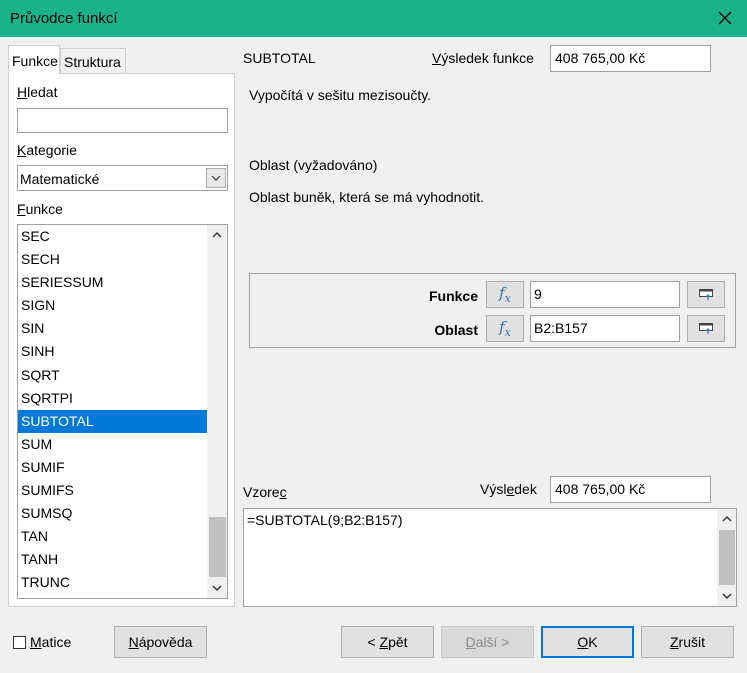 Image resolution: width=747 pixels, height=673 pixels. What do you see at coordinates (36, 642) in the screenshot?
I see `matice-label-accel: M` at bounding box center [36, 642].